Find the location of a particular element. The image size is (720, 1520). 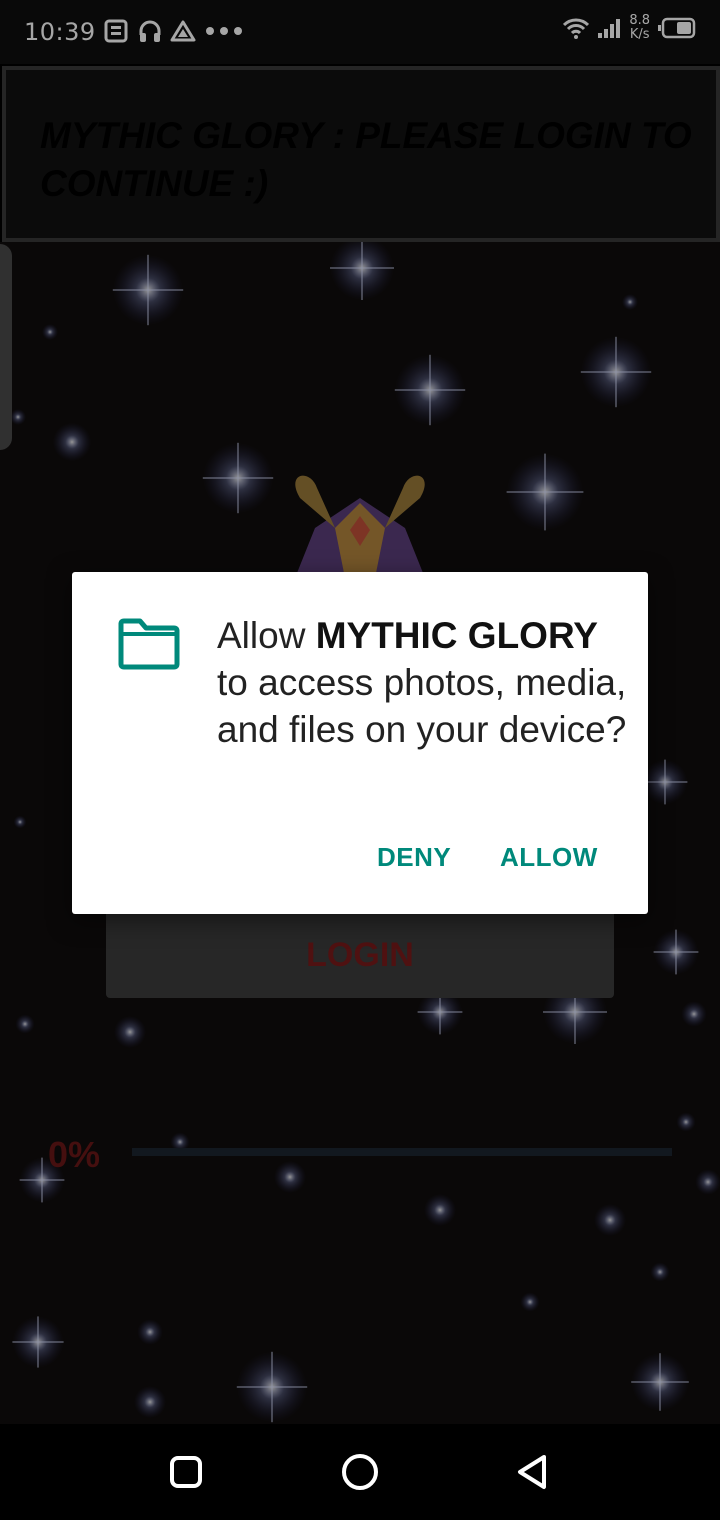

message-prefix: Allow is located at coordinates (266, 635).